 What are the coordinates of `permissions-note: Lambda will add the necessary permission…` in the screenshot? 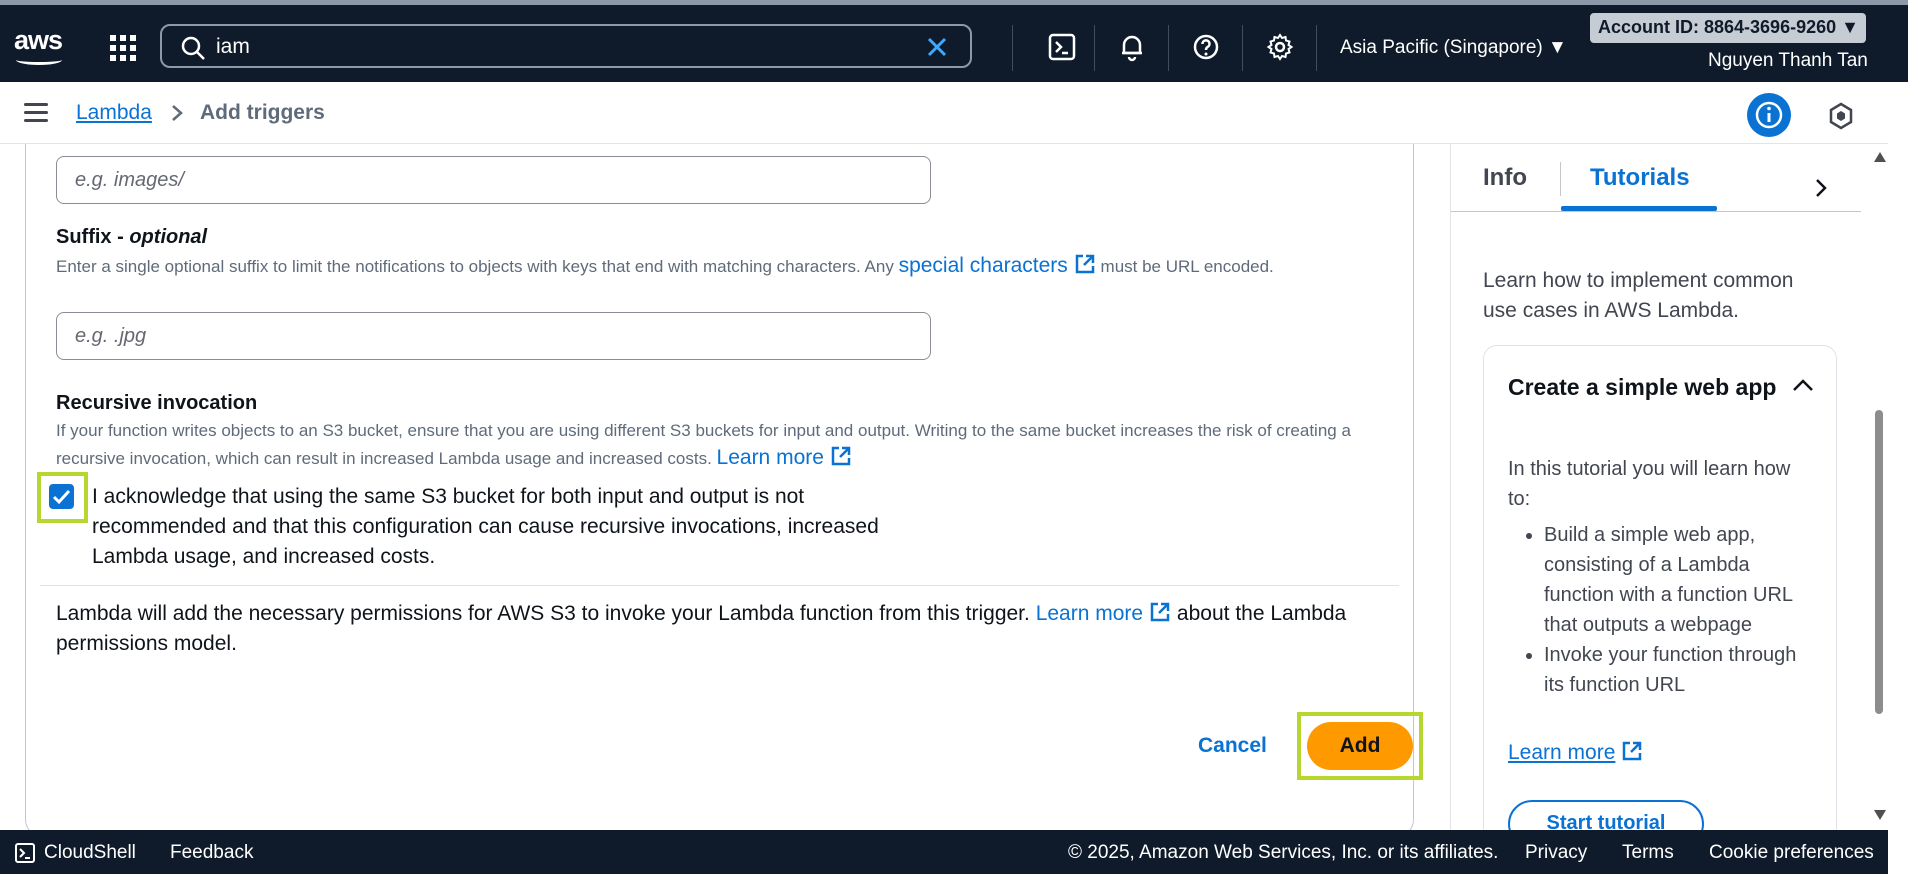 It's located at (701, 628).